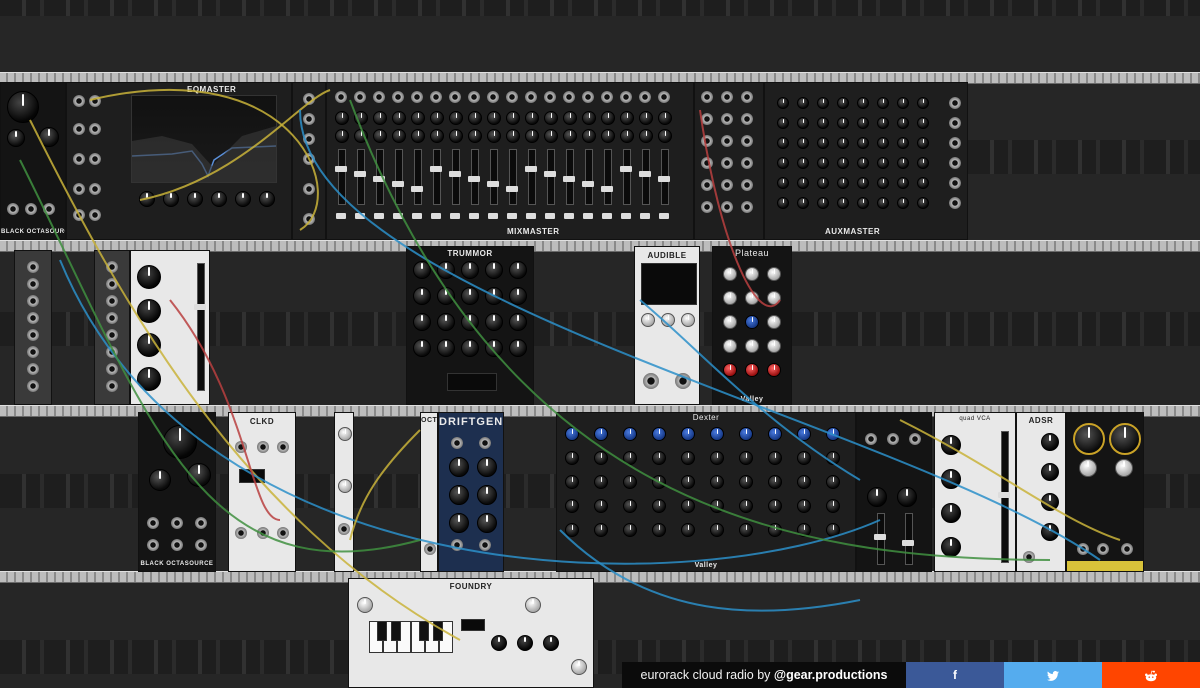 Image resolution: width=1200 pixels, height=688 pixels. Describe the element at coordinates (1053, 675) in the screenshot. I see `twitter-share-button` at that location.